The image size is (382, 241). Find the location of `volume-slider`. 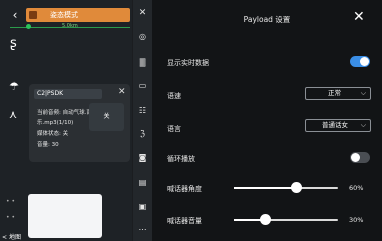

volume-slider is located at coordinates (286, 219).